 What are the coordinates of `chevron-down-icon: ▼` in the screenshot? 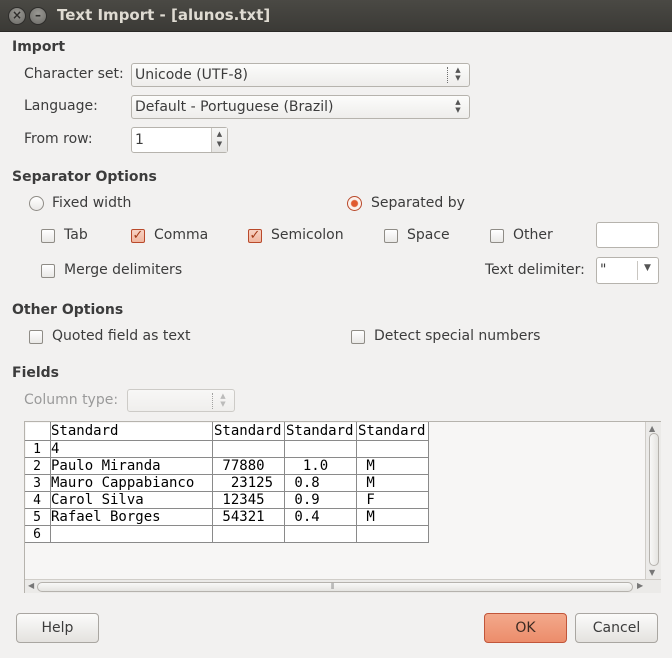 It's located at (647, 268).